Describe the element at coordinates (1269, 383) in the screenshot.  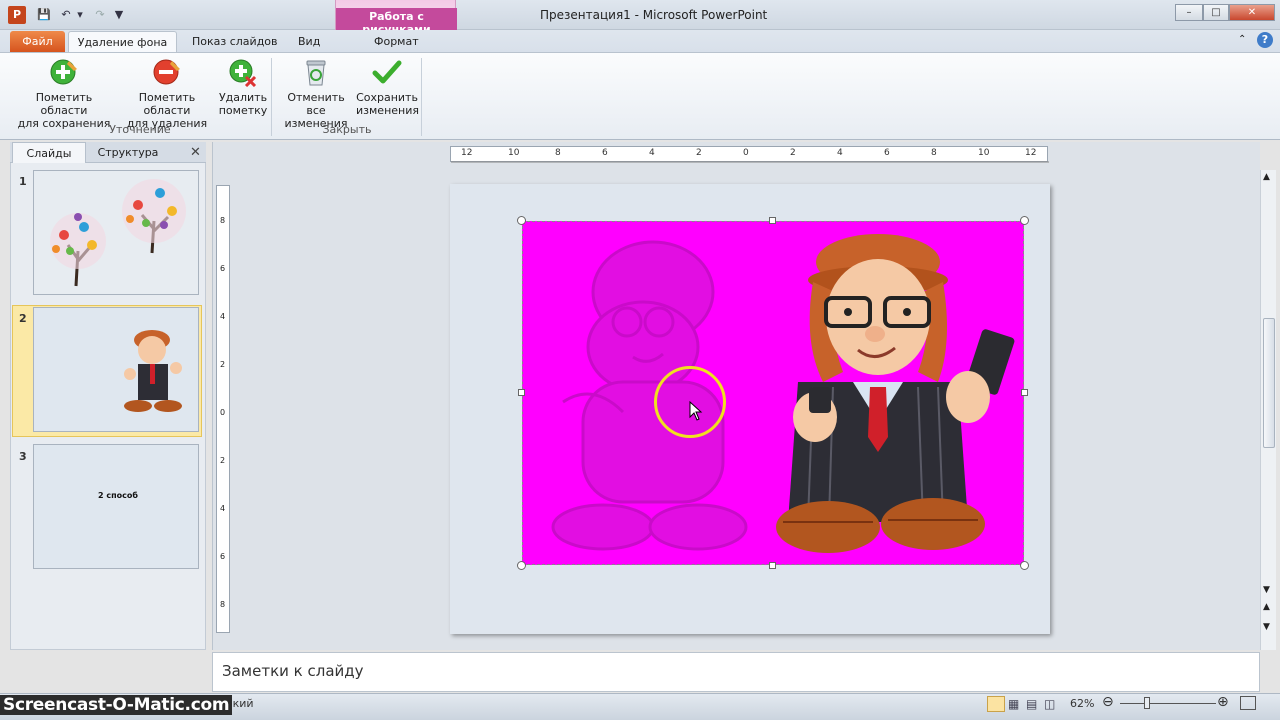
I see `scroll-thumb` at that location.